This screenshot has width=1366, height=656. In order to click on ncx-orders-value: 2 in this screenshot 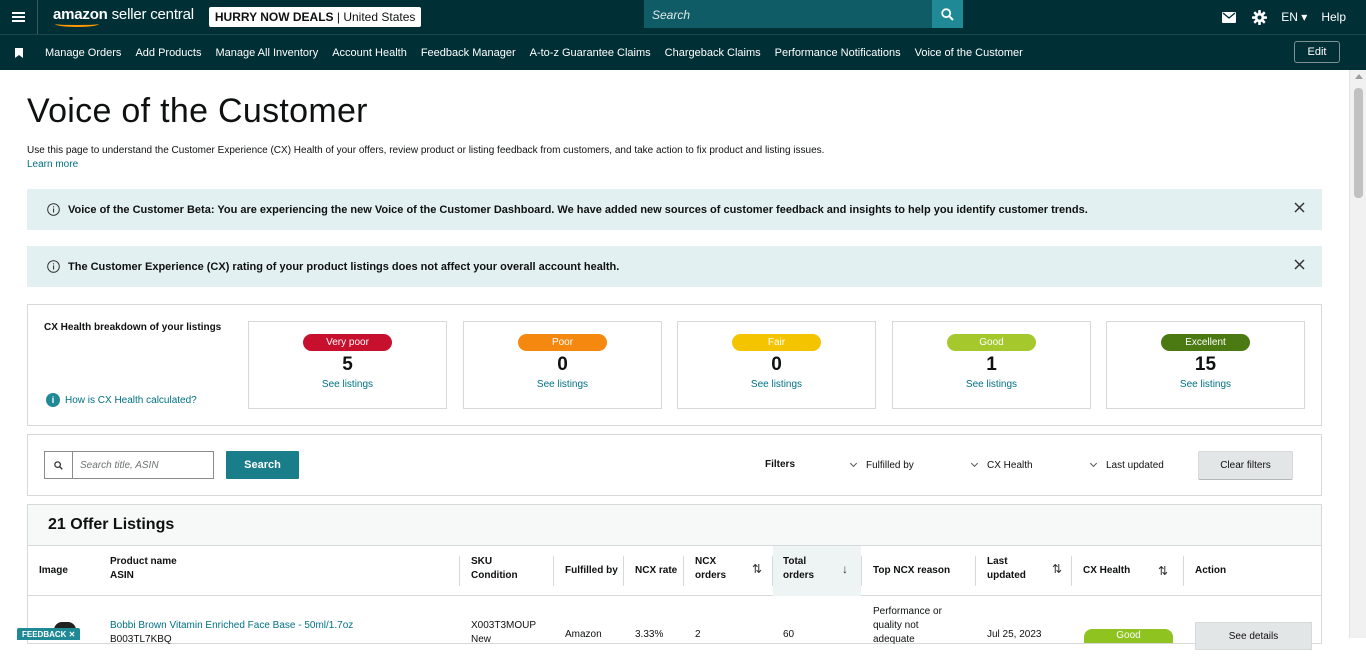, I will do `click(698, 634)`.